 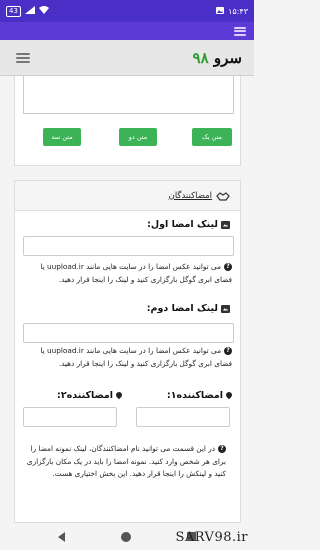 I want to click on clock-time: ۱۵:۴۳, so click(x=238, y=11).